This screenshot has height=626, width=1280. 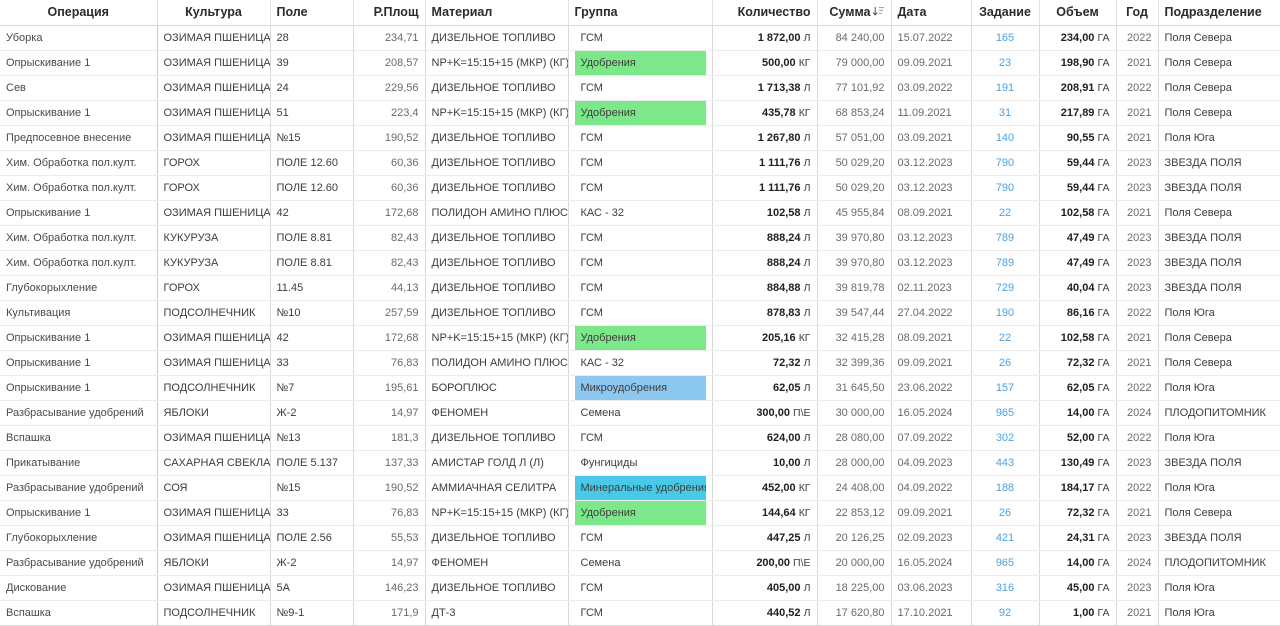 I want to click on cell-area: 257,59, so click(x=389, y=313).